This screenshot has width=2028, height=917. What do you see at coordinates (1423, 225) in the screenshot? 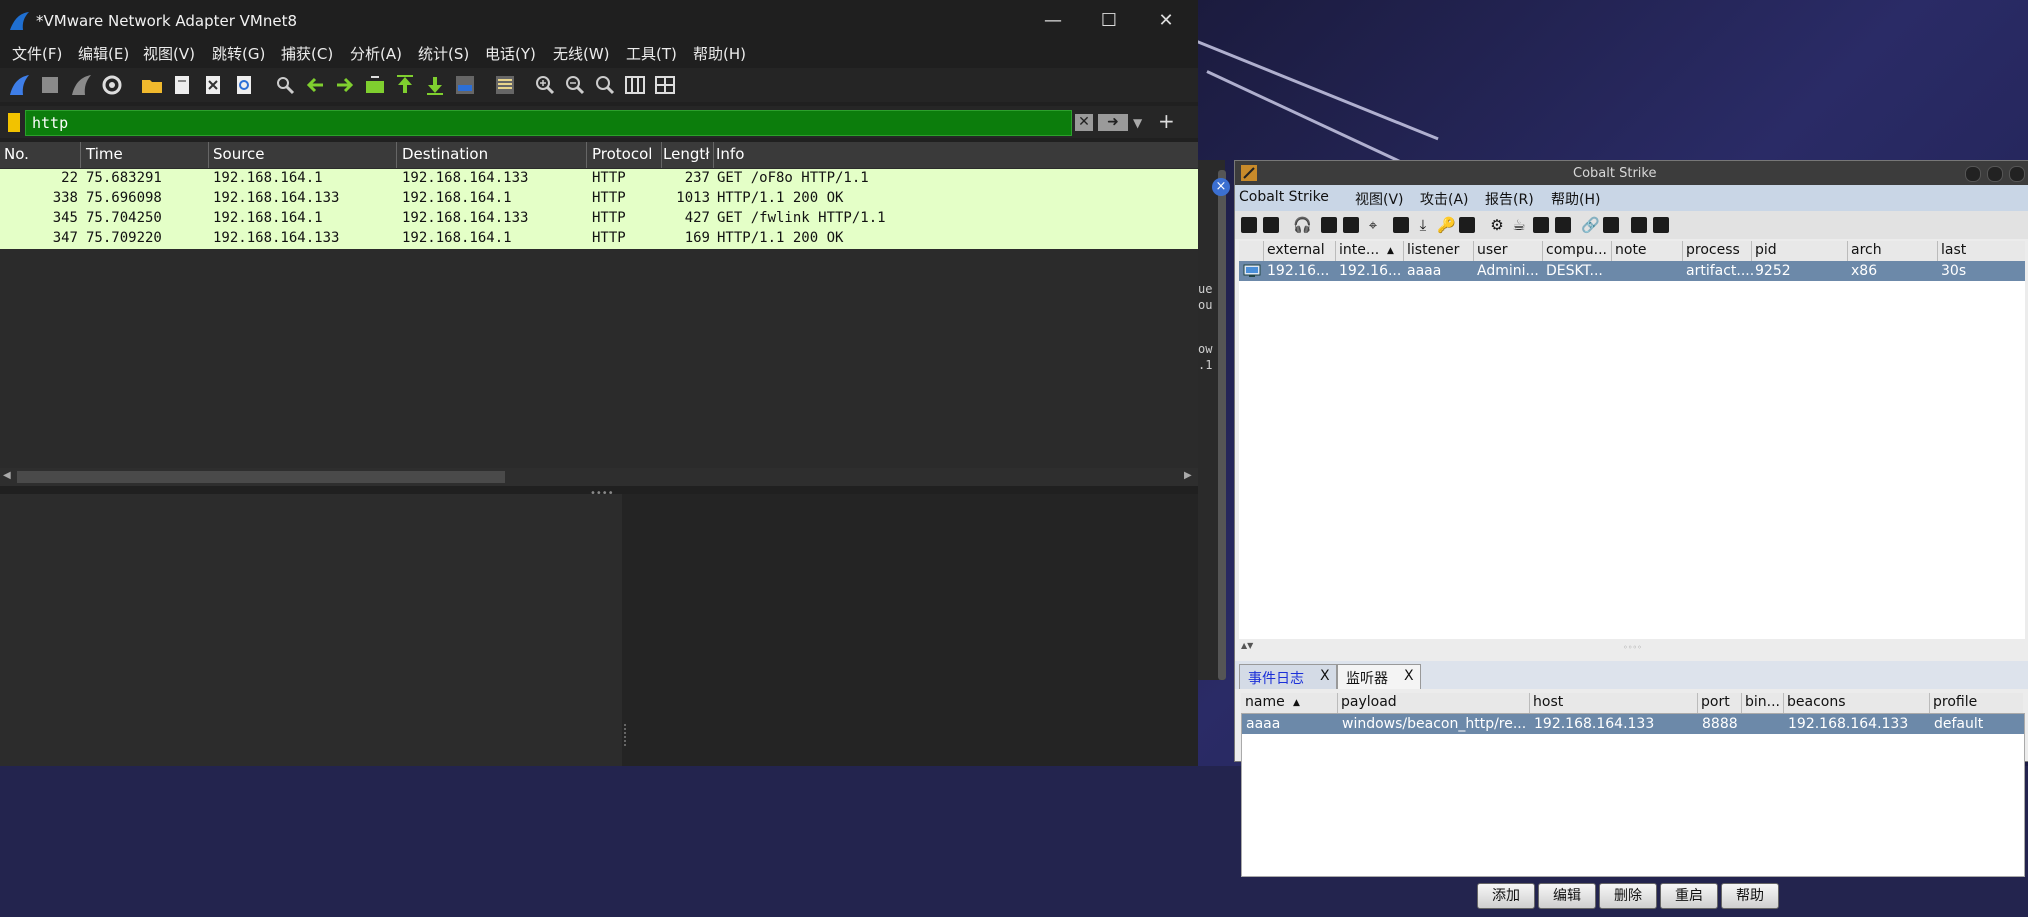
I see `download-icon: ⤓` at bounding box center [1423, 225].